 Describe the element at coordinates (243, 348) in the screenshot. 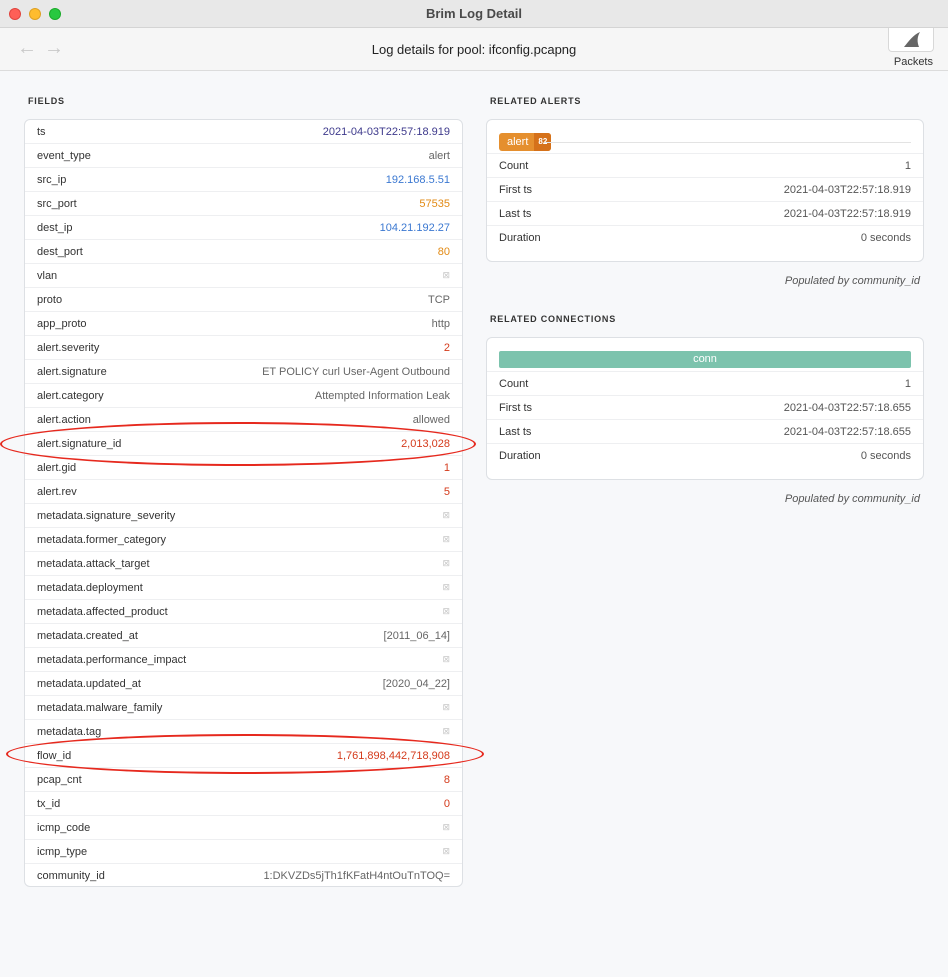

I see `field-row-alert-severity: alert.severity 2` at that location.